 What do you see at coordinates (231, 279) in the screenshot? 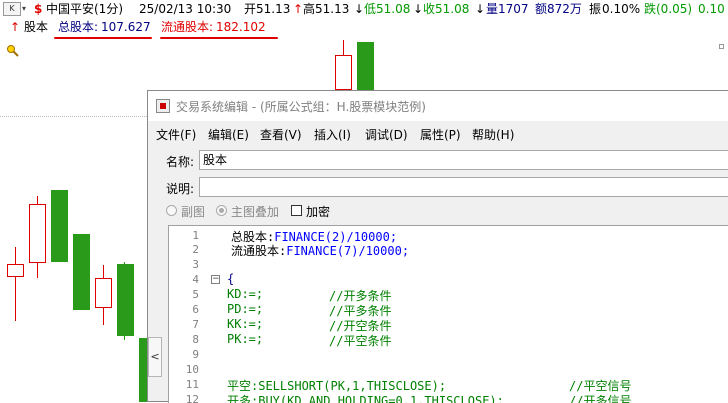
I see `code-line: {` at bounding box center [231, 279].